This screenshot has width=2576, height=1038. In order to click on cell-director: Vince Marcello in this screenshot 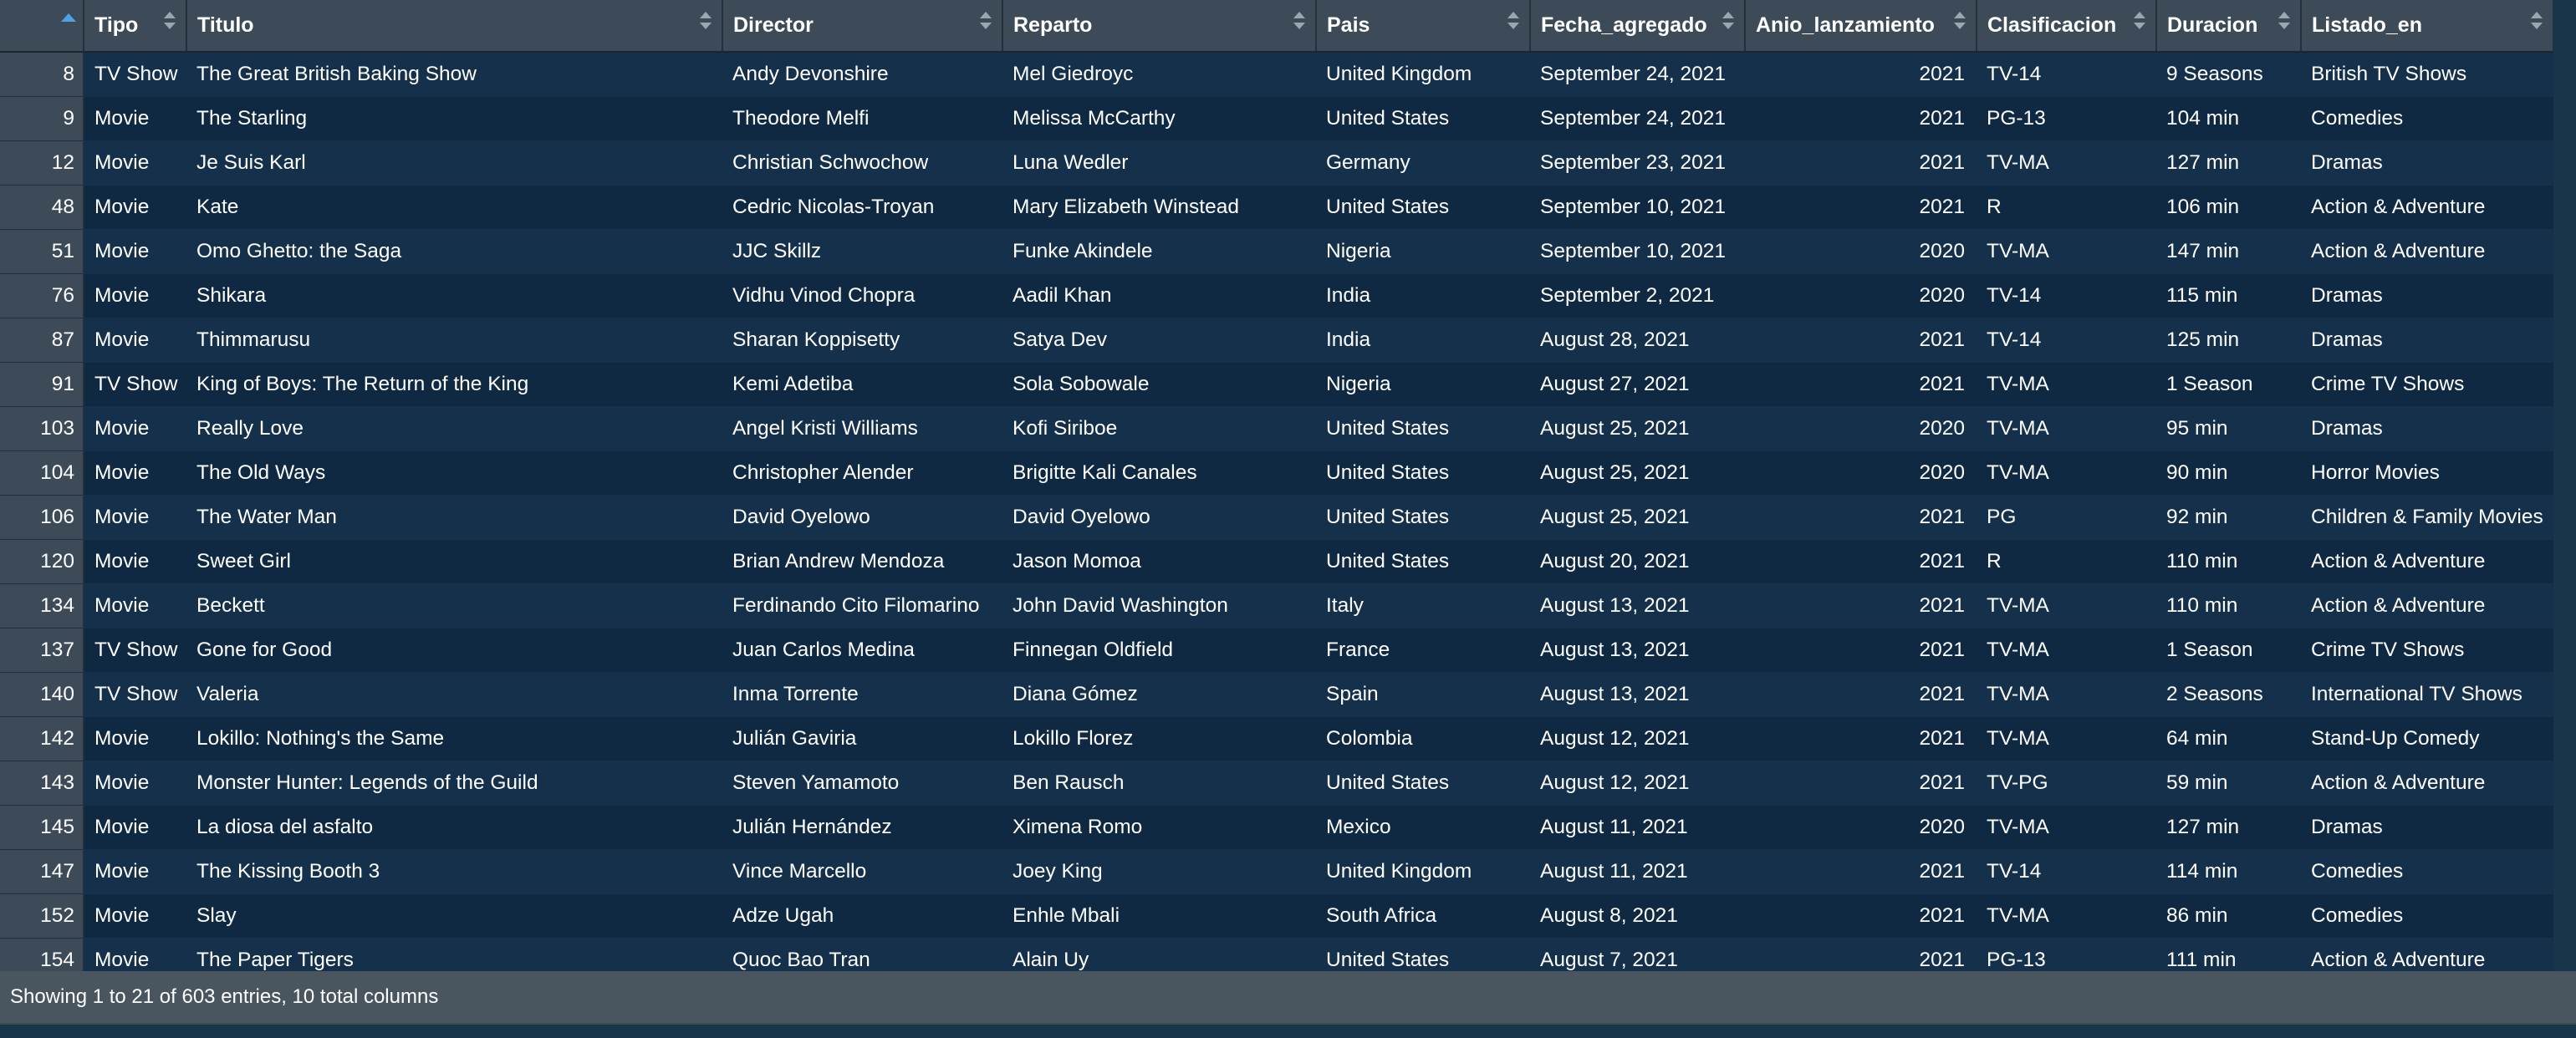, I will do `click(862, 871)`.